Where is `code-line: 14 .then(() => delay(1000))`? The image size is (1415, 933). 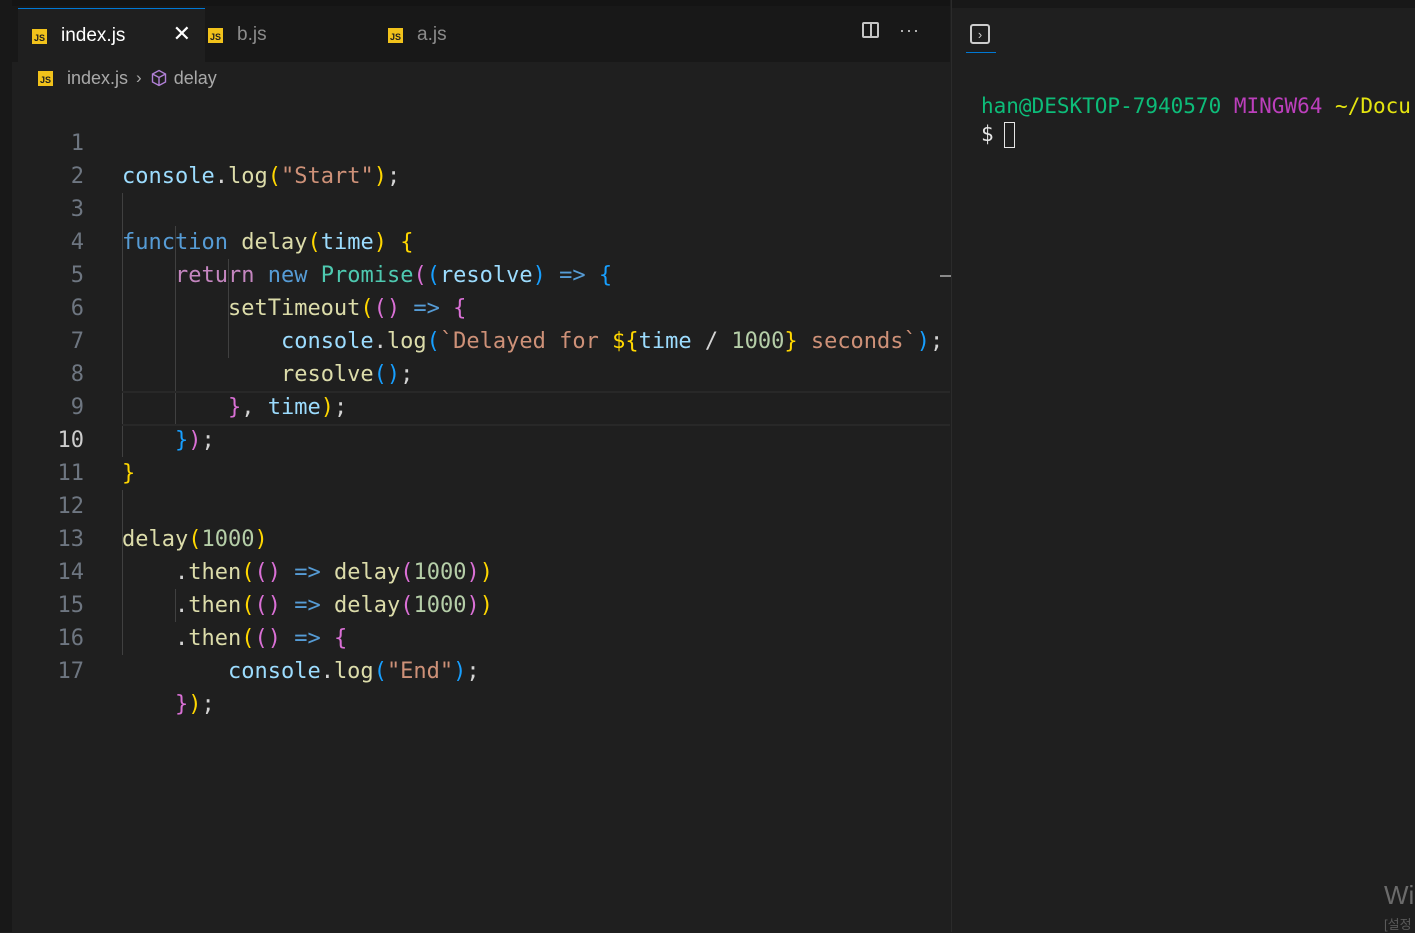
code-line: 14 .then(() => delay(1000)) is located at coordinates (481, 570).